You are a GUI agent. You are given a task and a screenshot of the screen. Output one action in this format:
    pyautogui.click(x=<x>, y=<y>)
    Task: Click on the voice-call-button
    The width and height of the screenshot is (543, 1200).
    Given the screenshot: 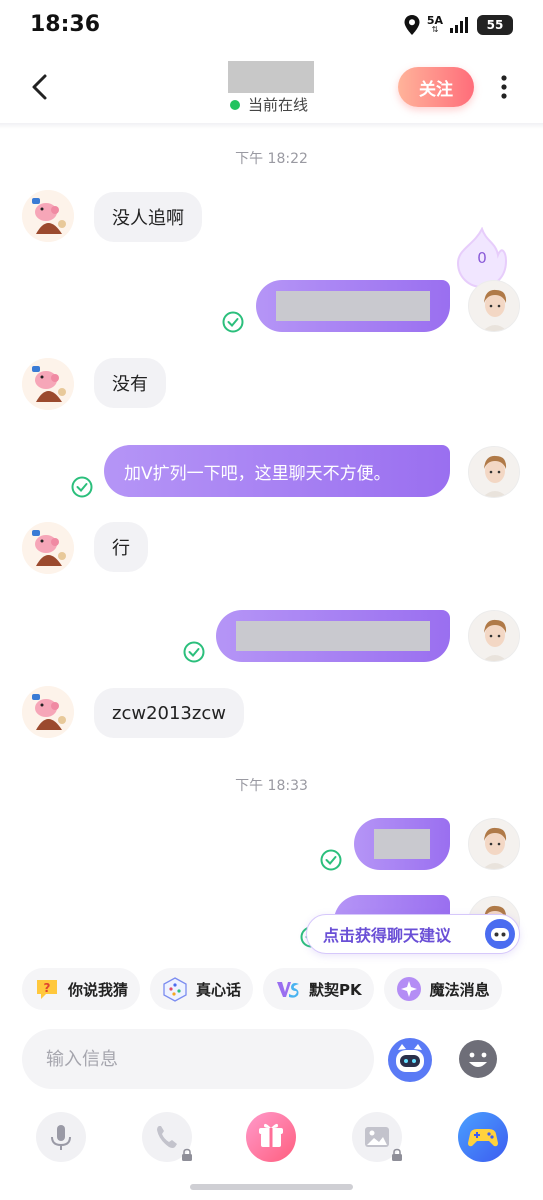 What is the action you would take?
    pyautogui.click(x=167, y=1137)
    